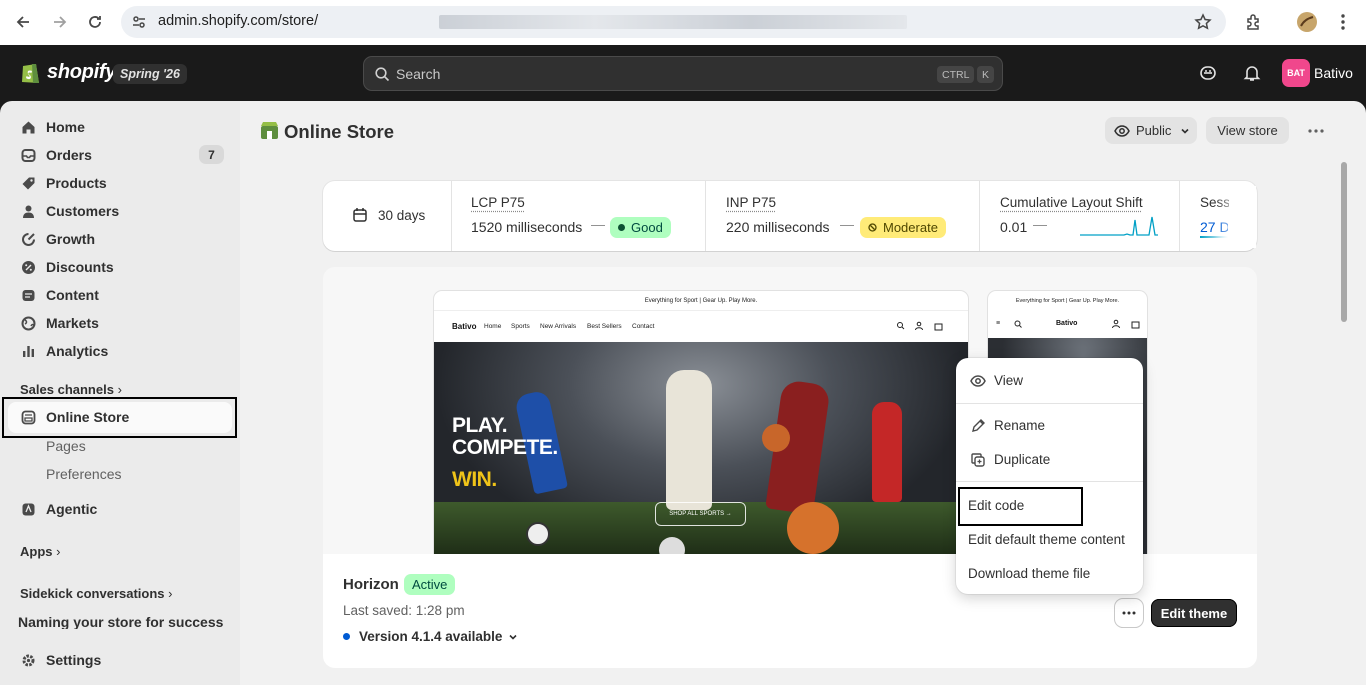 This screenshot has height=685, width=1366. I want to click on sidebar-item-label: Markets, so click(72, 323).